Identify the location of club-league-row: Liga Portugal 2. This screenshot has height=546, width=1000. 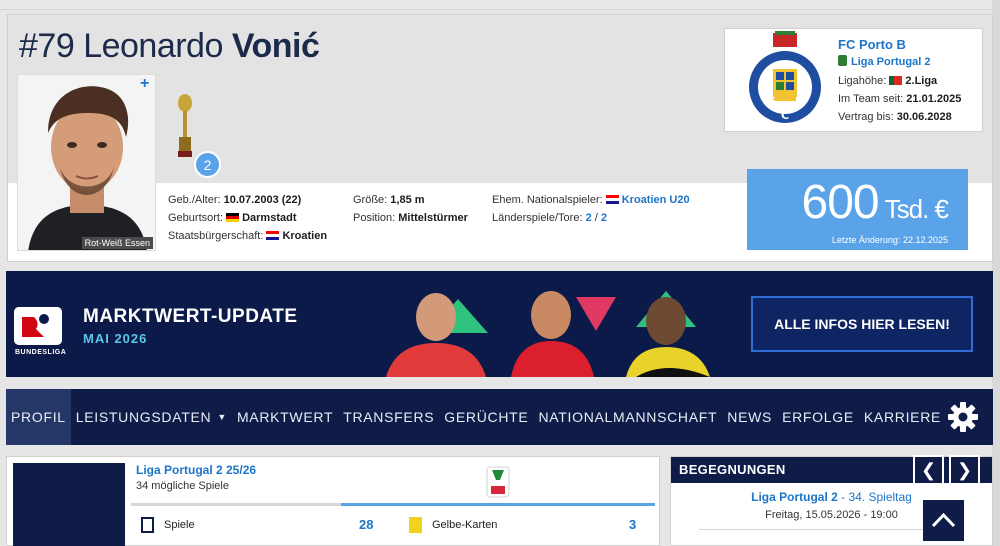
(884, 61).